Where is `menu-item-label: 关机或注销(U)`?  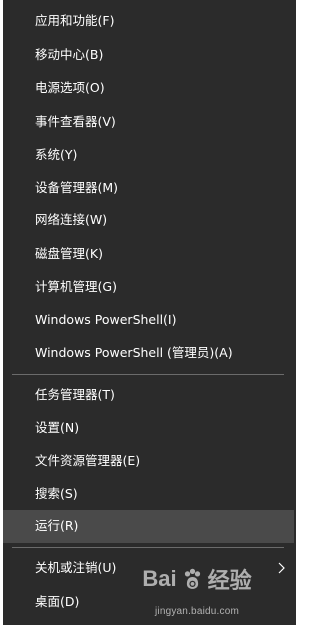 menu-item-label: 关机或注销(U) is located at coordinates (76, 568).